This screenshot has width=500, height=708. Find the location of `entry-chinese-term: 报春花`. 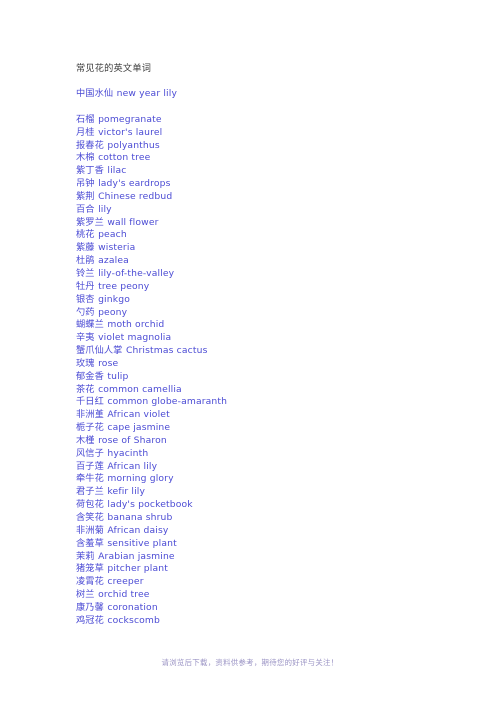

entry-chinese-term: 报春花 is located at coordinates (90, 145).